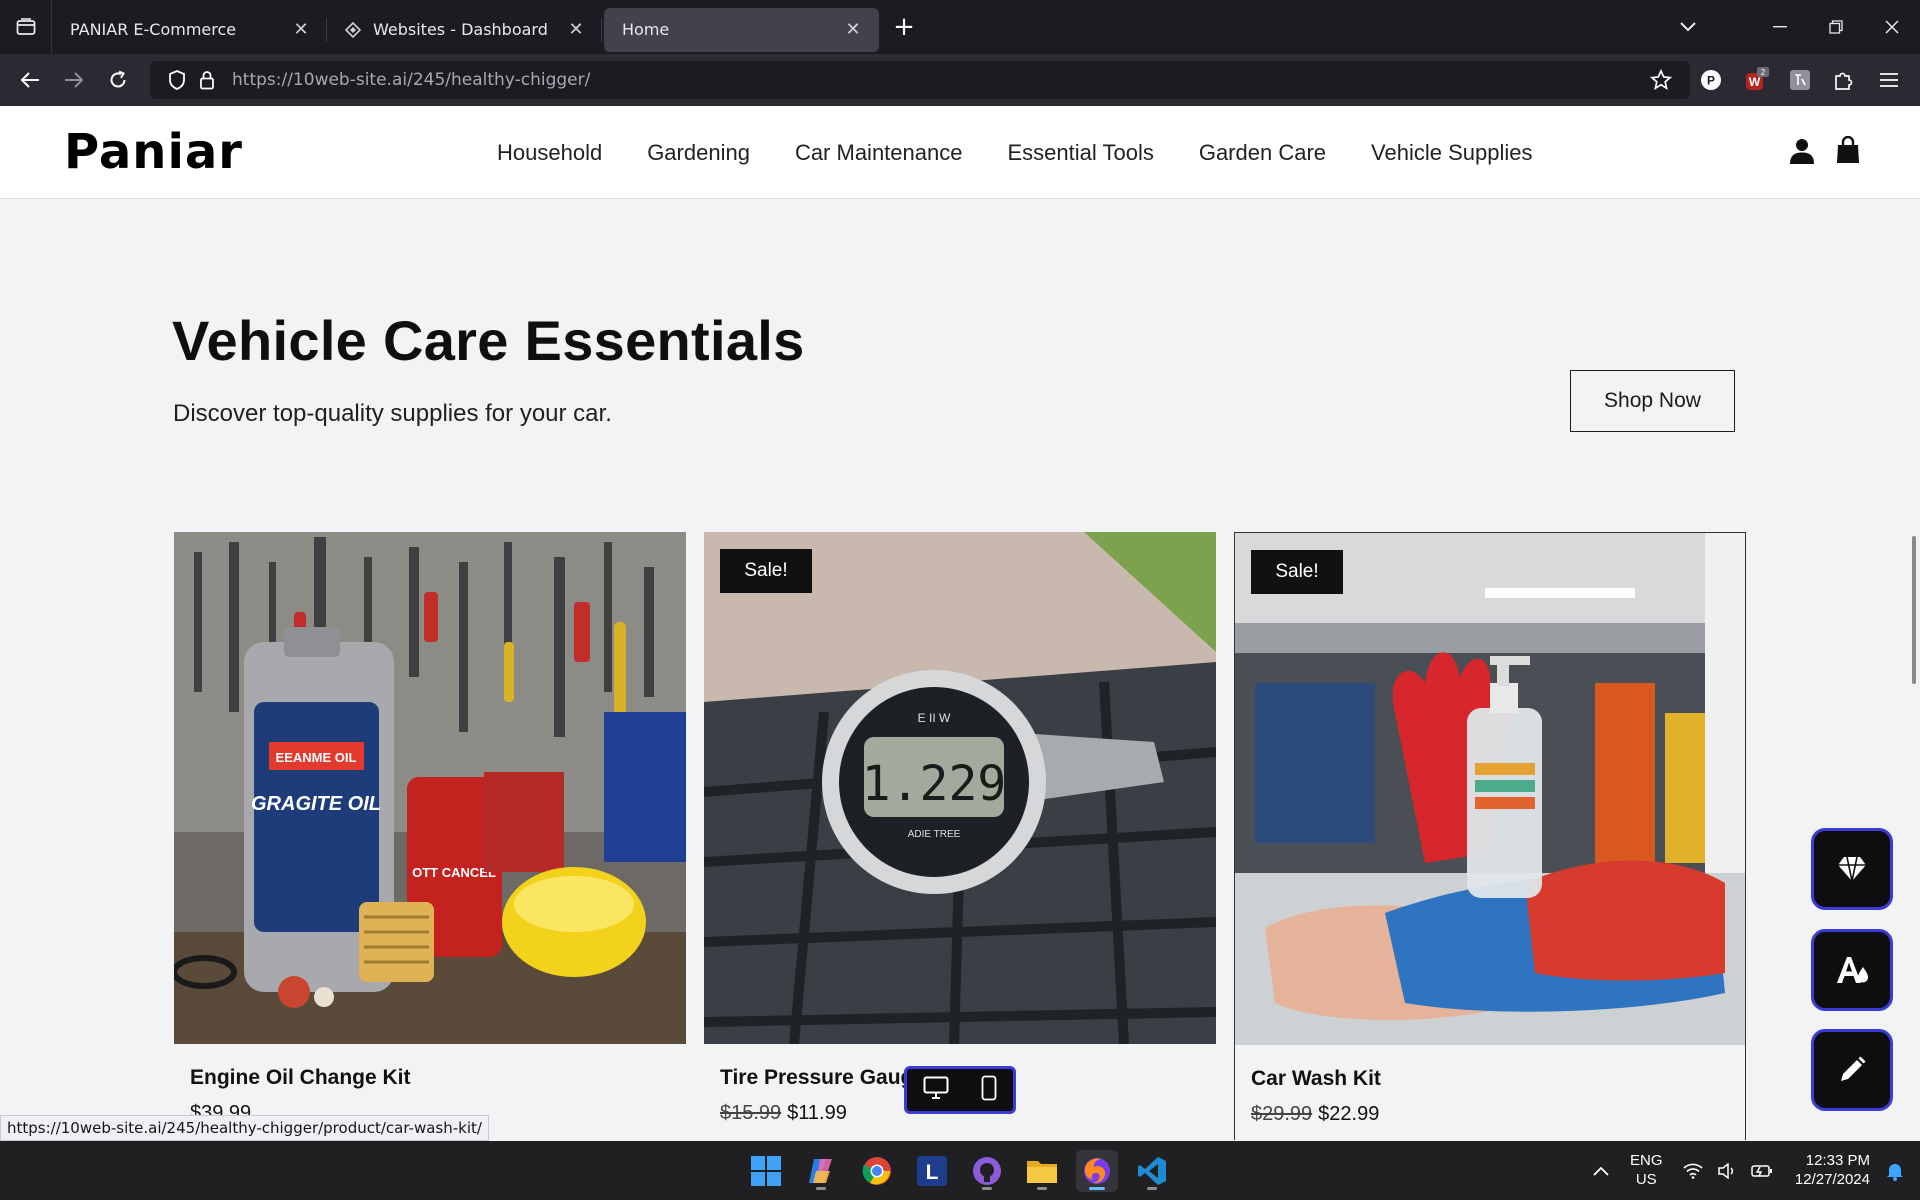 This screenshot has width=1920, height=1200. I want to click on cart-button, so click(1848, 151).